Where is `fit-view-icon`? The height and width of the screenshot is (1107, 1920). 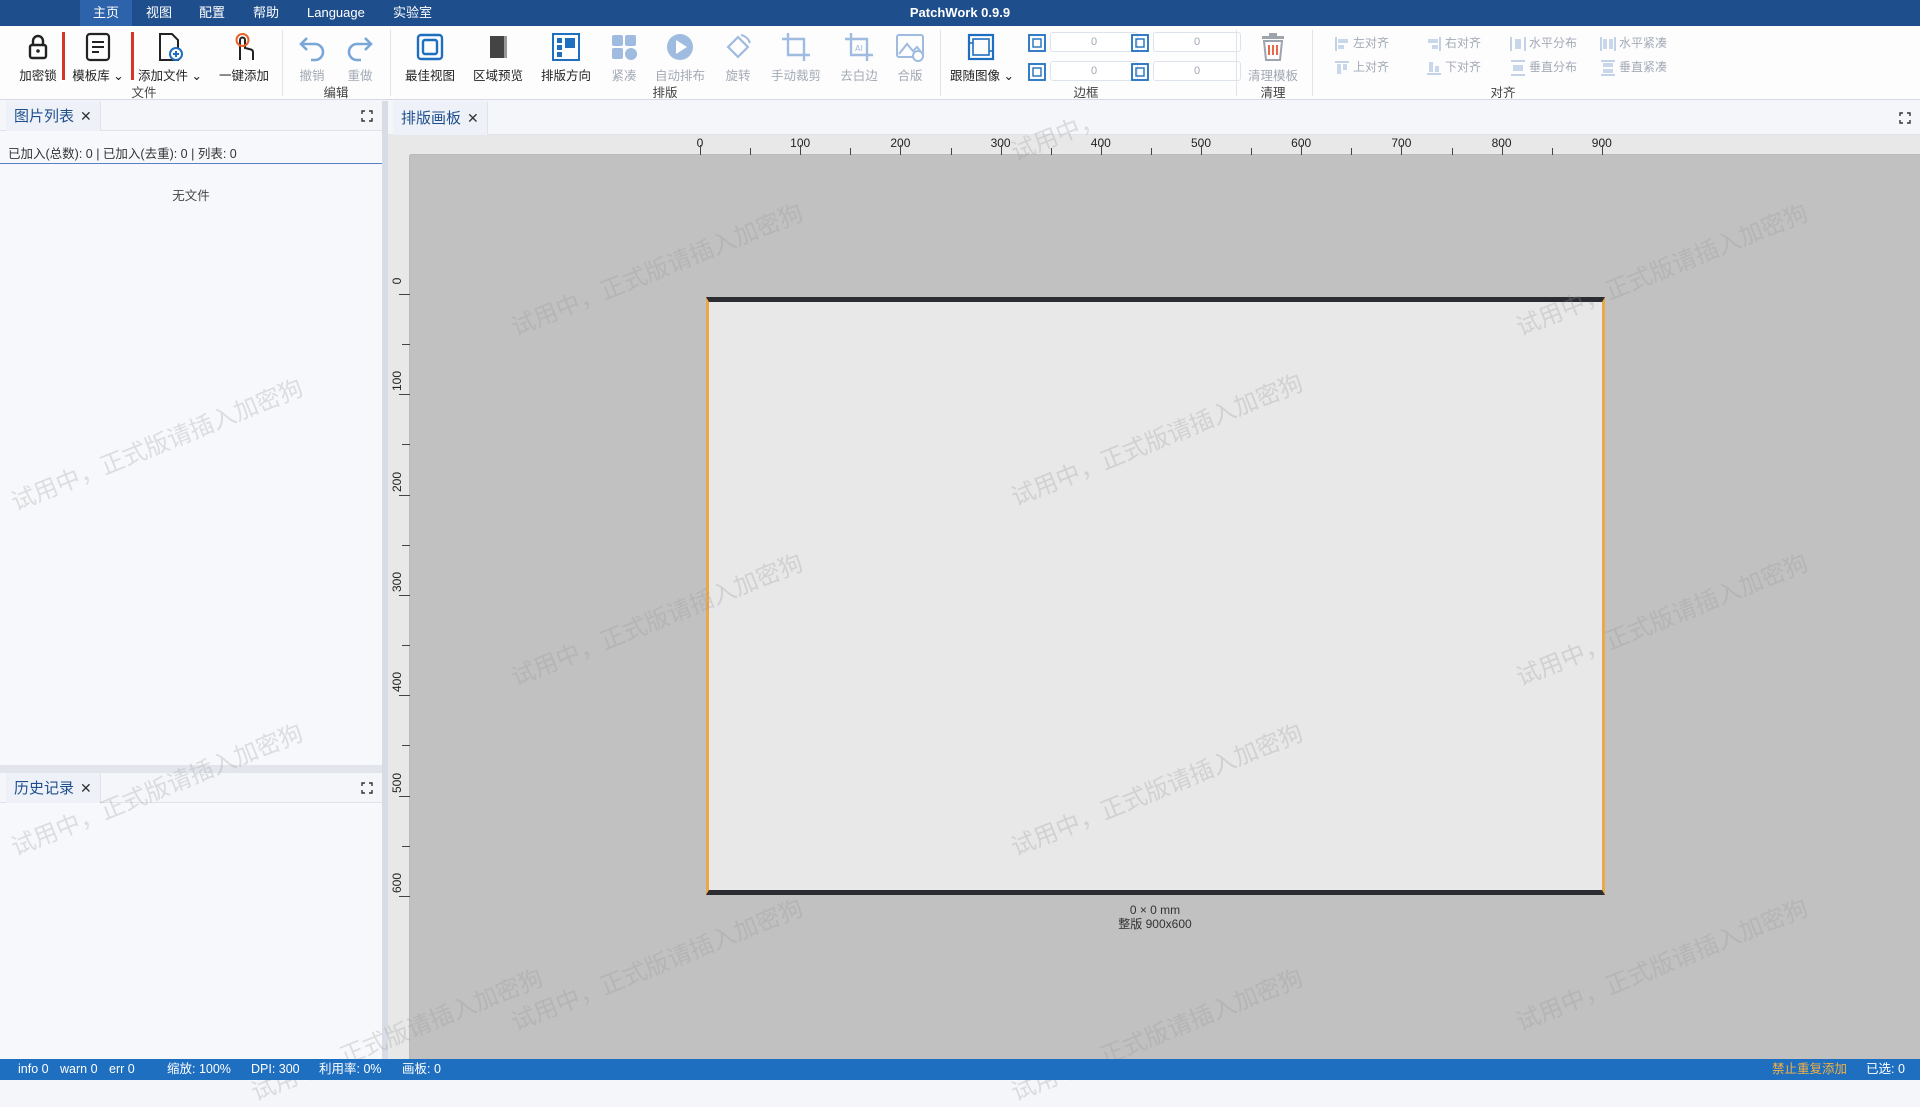
fit-view-icon is located at coordinates (430, 47).